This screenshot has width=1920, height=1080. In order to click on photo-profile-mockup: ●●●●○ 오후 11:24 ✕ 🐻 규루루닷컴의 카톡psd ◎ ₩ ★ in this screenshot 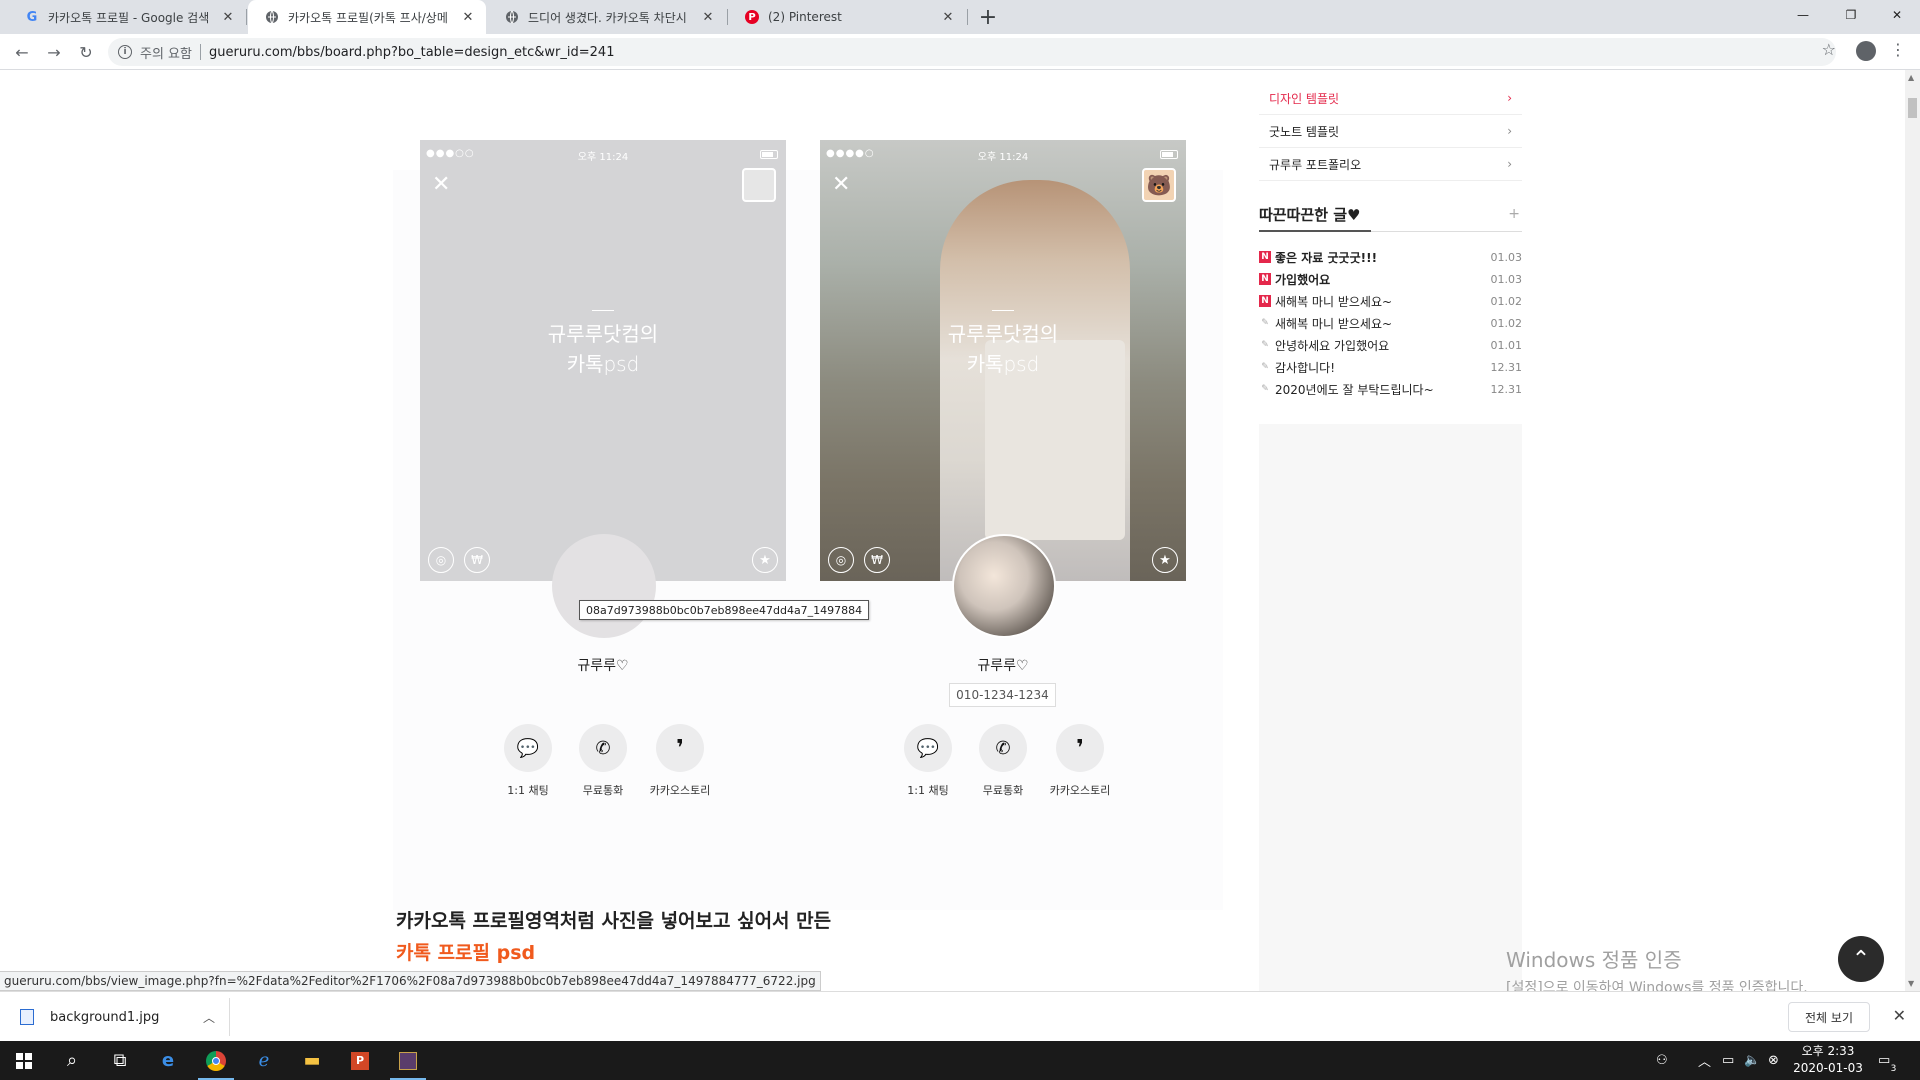, I will do `click(1003, 360)`.